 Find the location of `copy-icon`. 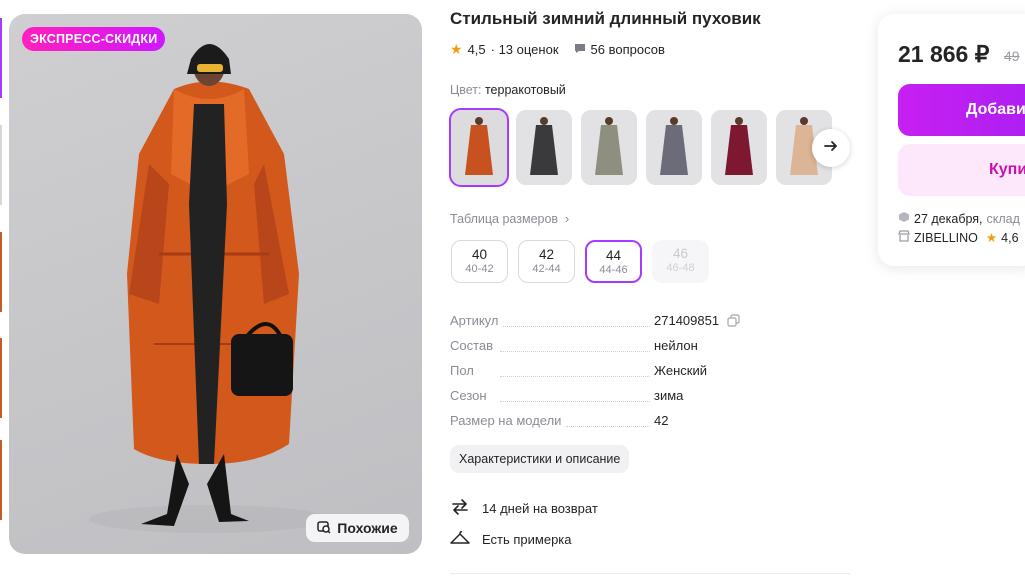

copy-icon is located at coordinates (733, 322).